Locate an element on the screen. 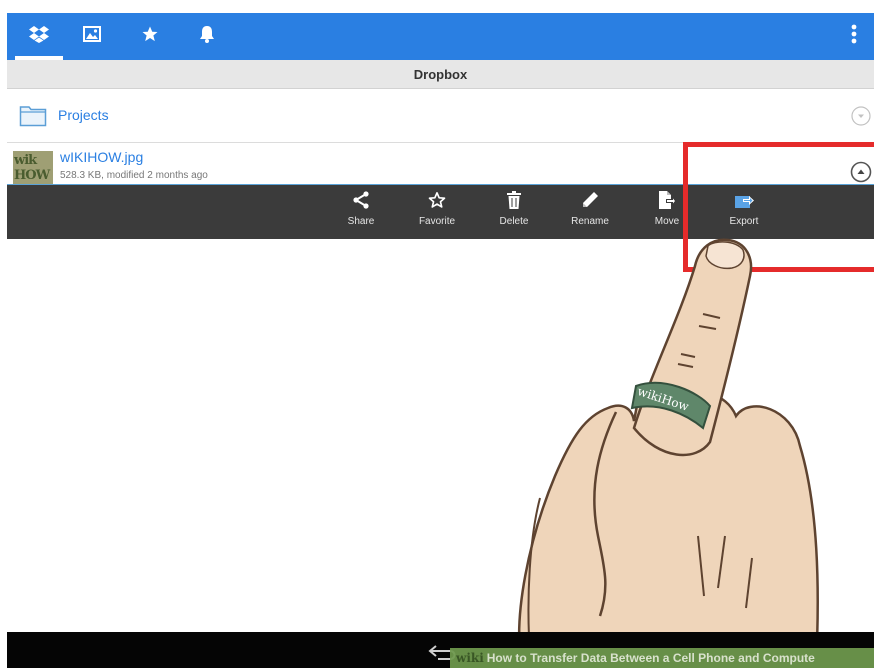  share-icon is located at coordinates (361, 200).